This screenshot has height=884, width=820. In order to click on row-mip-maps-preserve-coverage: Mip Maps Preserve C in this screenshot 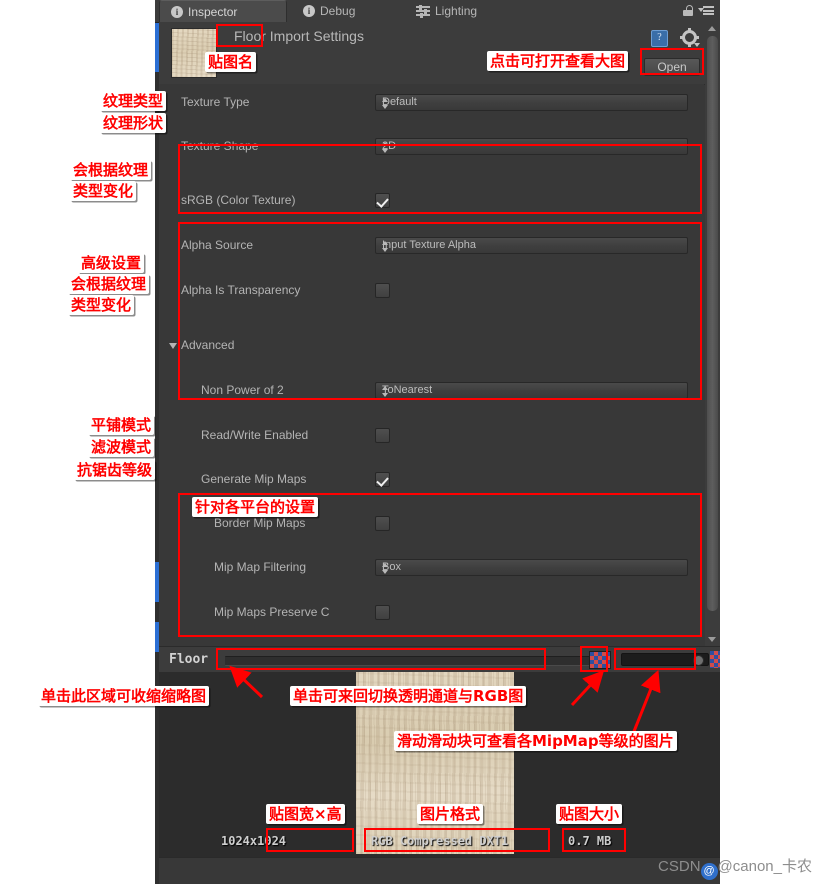, I will do `click(431, 613)`.